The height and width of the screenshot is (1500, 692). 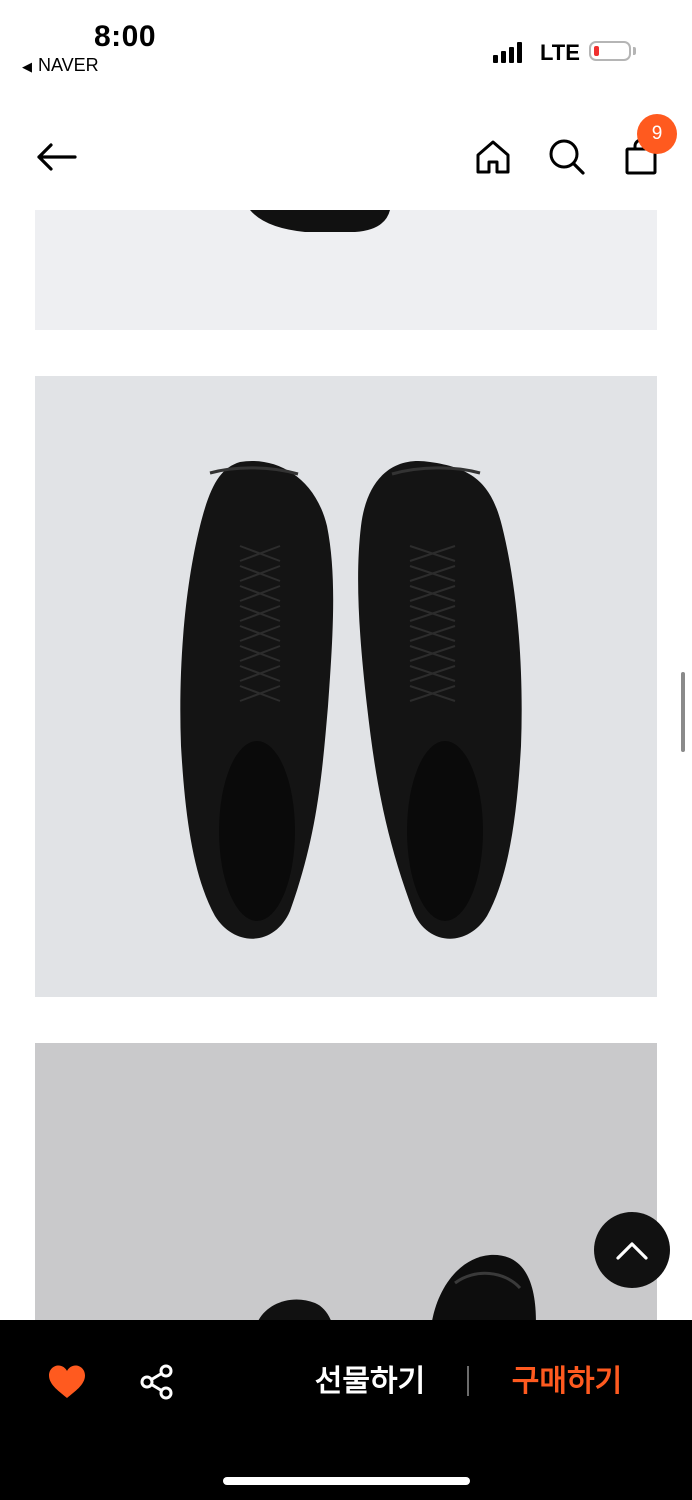 I want to click on heart-icon, so click(x=67, y=1381).